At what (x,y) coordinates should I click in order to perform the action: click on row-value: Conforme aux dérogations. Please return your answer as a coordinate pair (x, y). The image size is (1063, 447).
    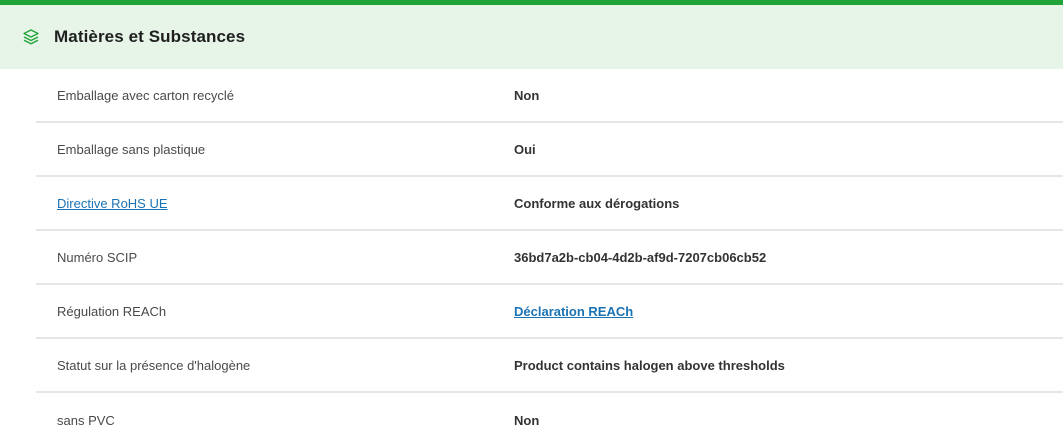
    Looking at the image, I should click on (597, 203).